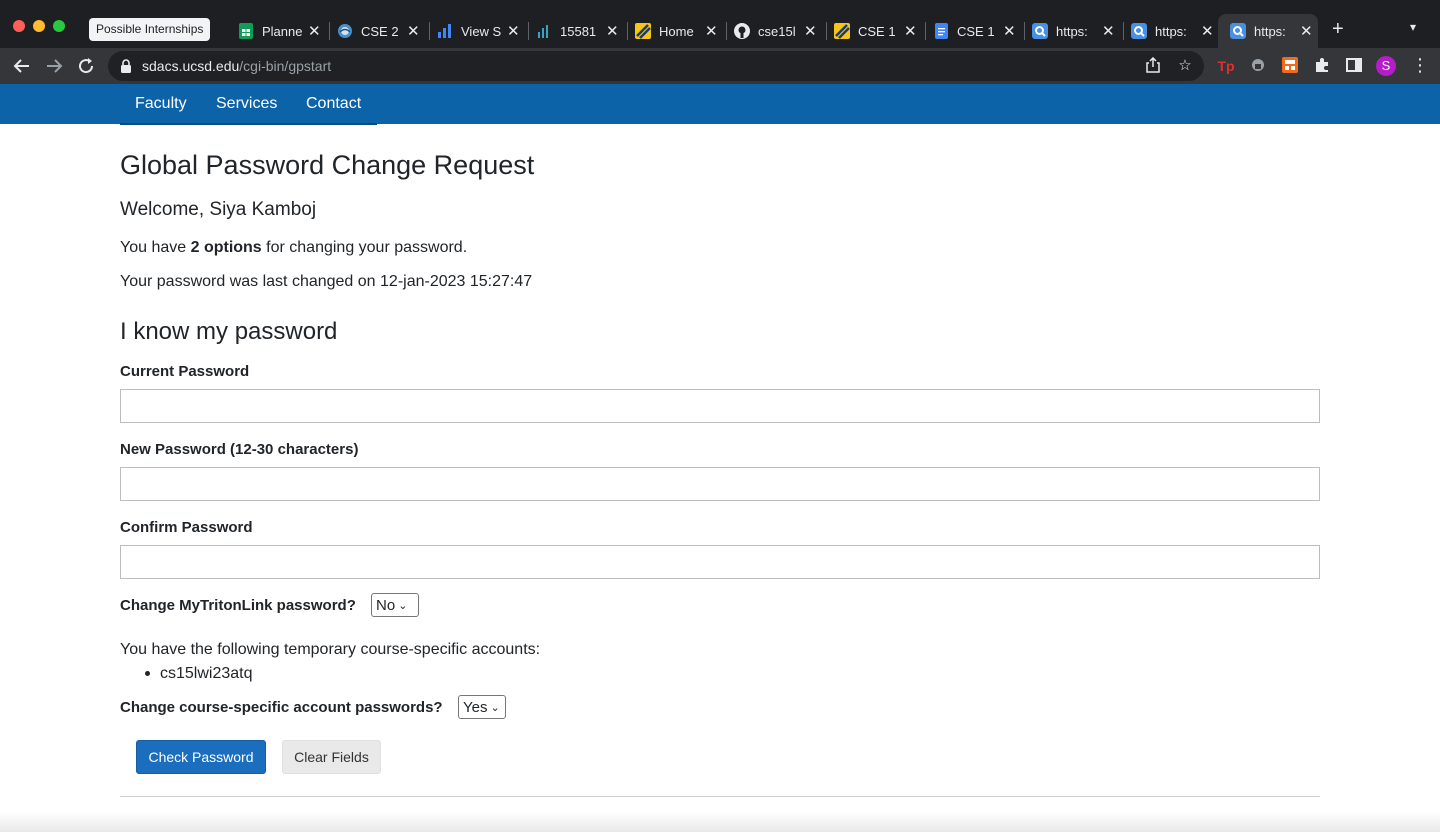 The height and width of the screenshot is (832, 1440). What do you see at coordinates (226, 247) in the screenshot?
I see `options-count: 2 options` at bounding box center [226, 247].